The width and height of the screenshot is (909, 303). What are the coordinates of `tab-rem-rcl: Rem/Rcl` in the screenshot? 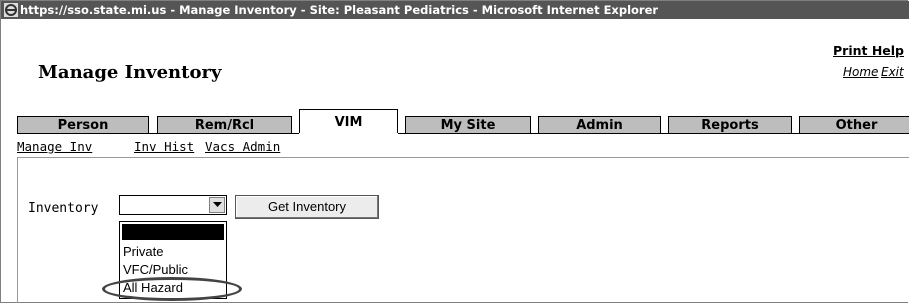 It's located at (224, 124).